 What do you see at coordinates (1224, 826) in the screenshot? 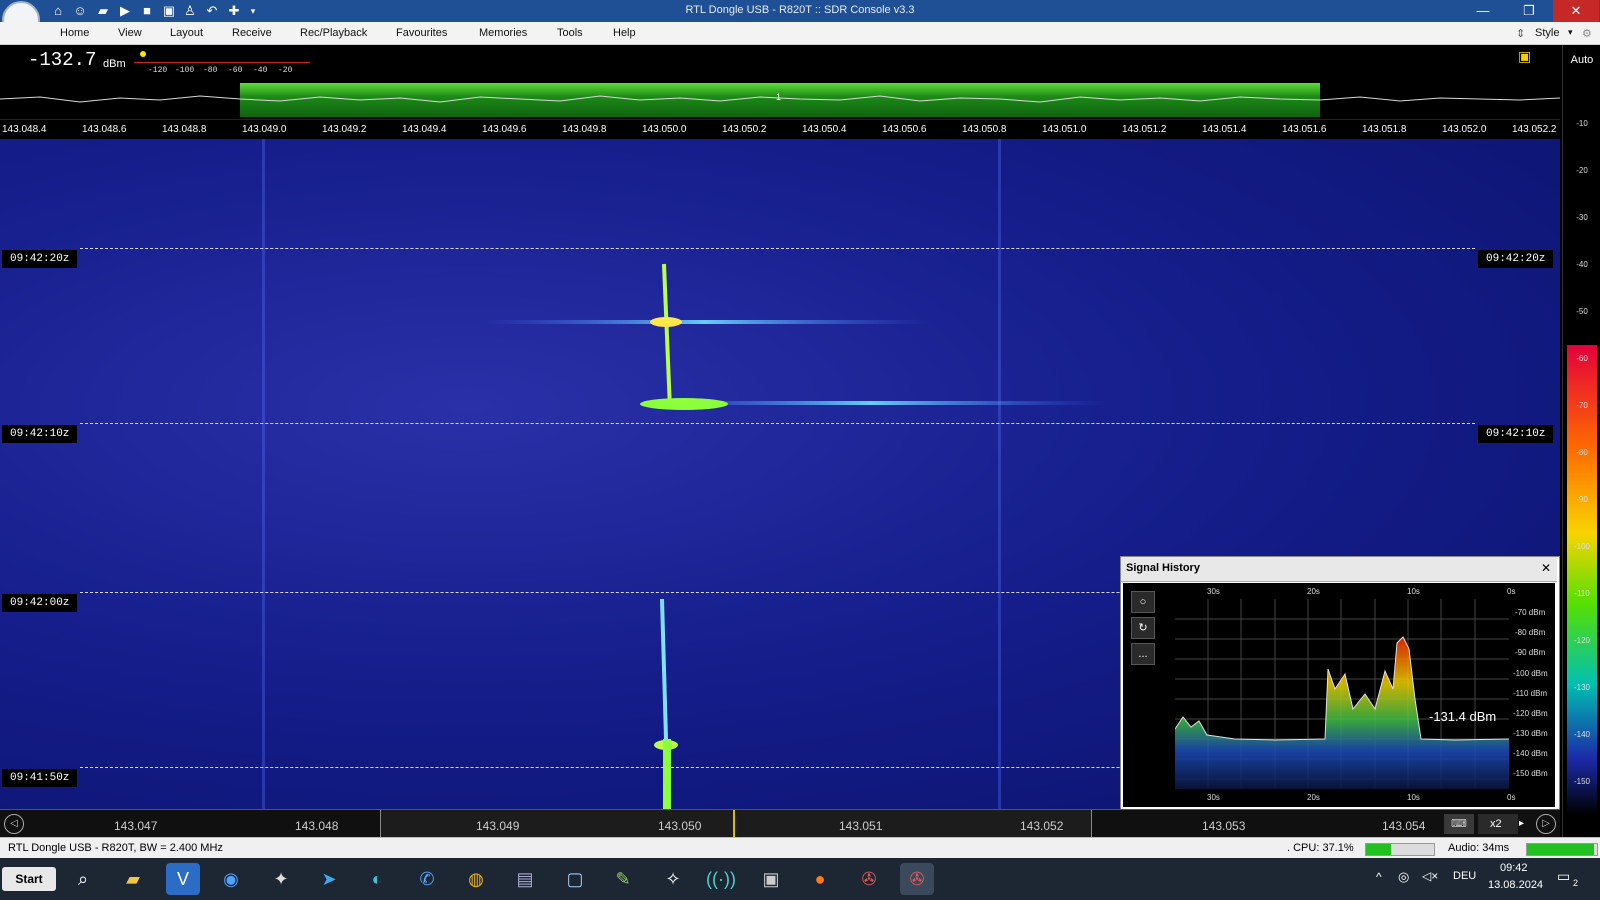
I see `bottom-freq-label: 143.053` at bounding box center [1224, 826].